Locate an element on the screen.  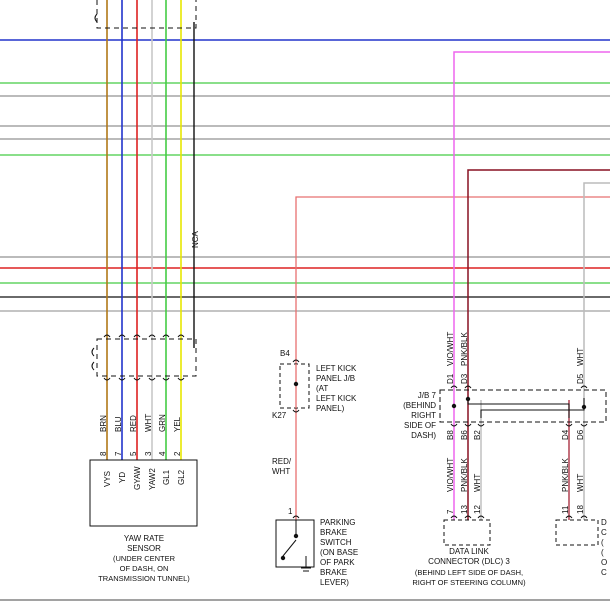
brake-switch-pin: 1 is located at coordinates (290, 511).